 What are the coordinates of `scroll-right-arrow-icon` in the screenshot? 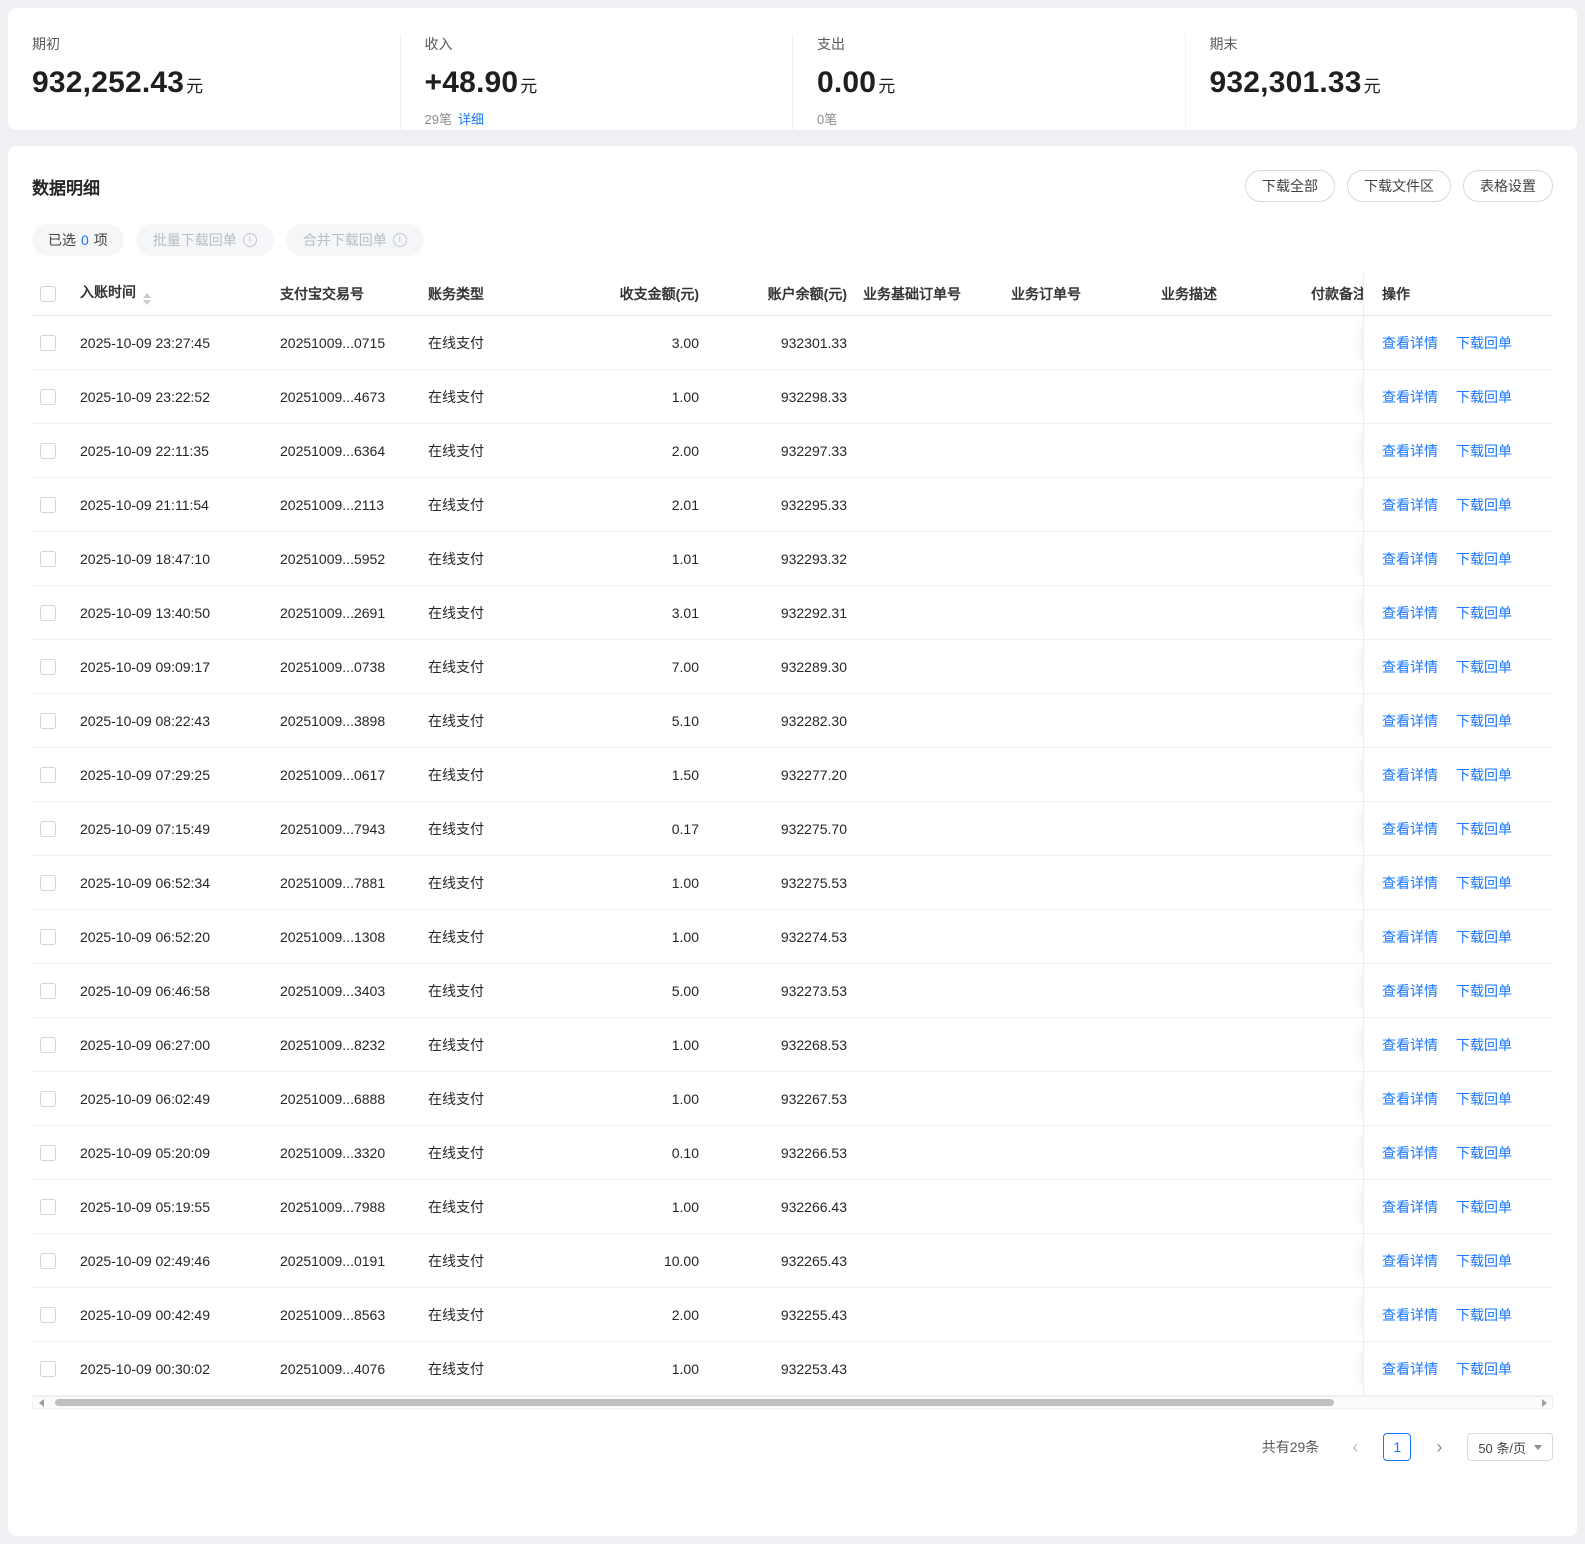 It's located at (1544, 1402).